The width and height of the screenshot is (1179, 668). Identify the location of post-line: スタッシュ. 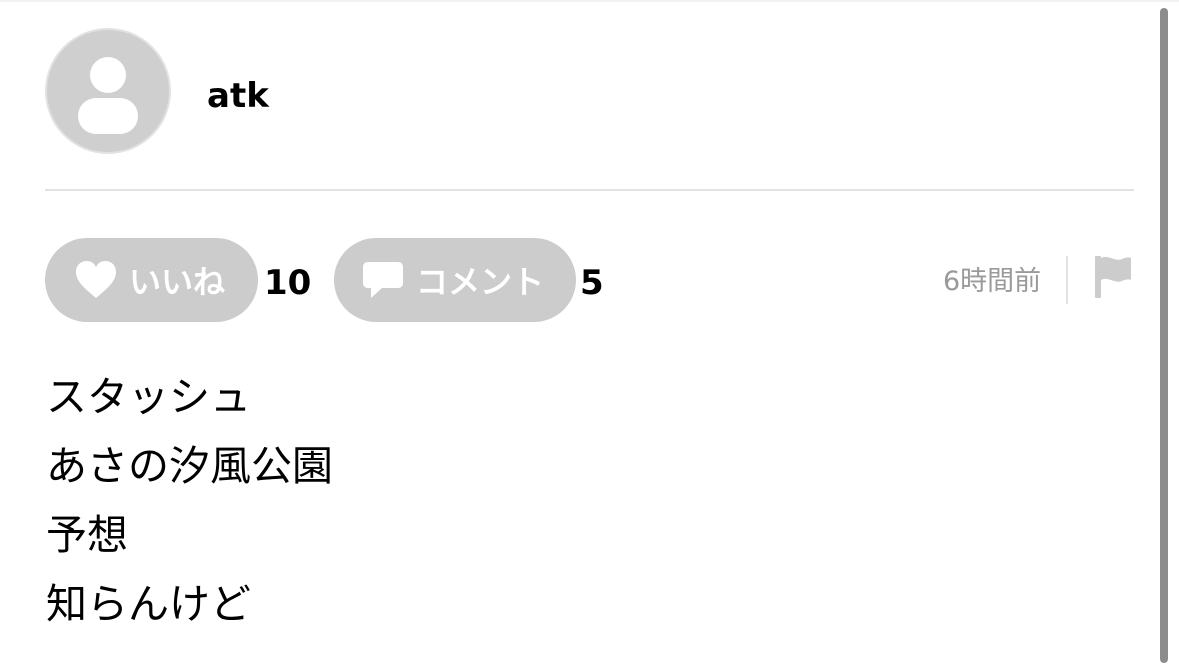
(148, 397).